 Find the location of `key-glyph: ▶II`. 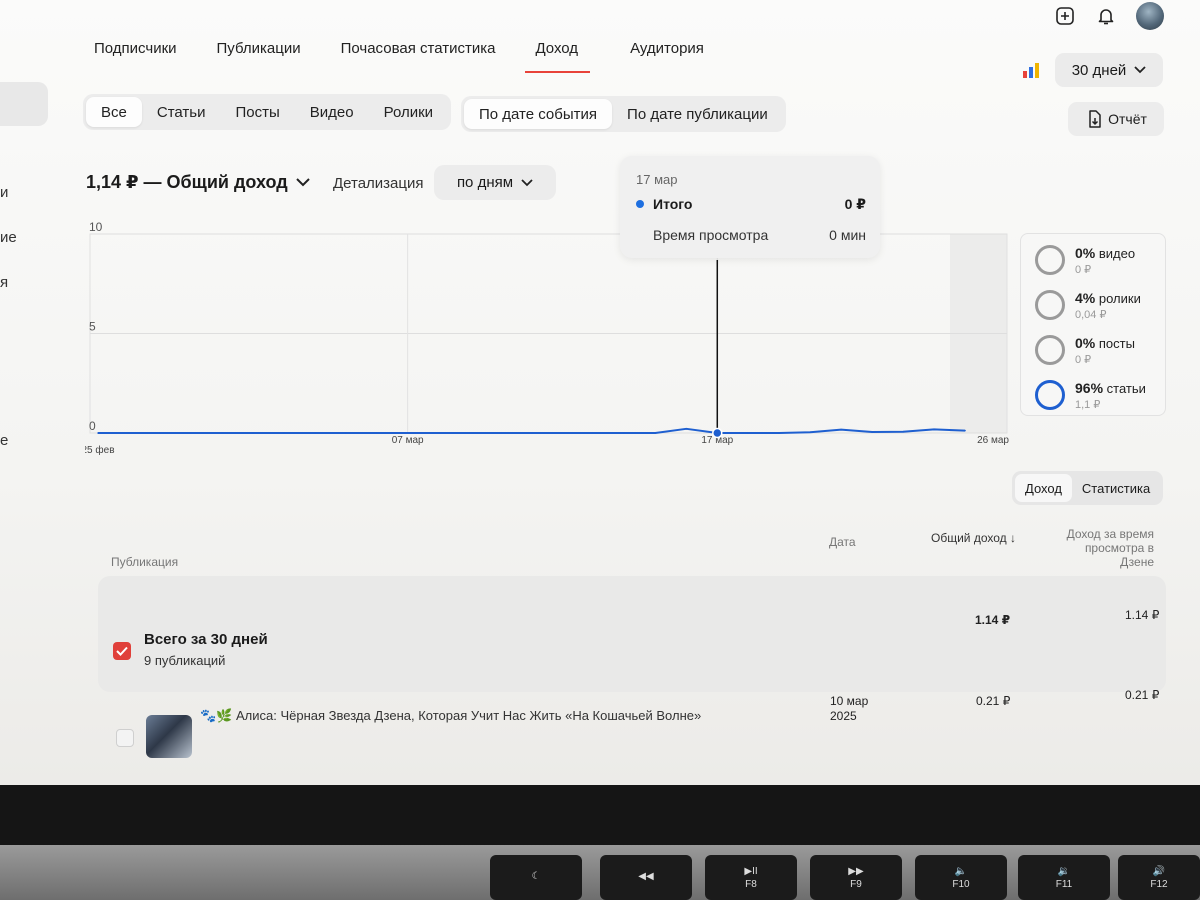

key-glyph: ▶II is located at coordinates (751, 871).